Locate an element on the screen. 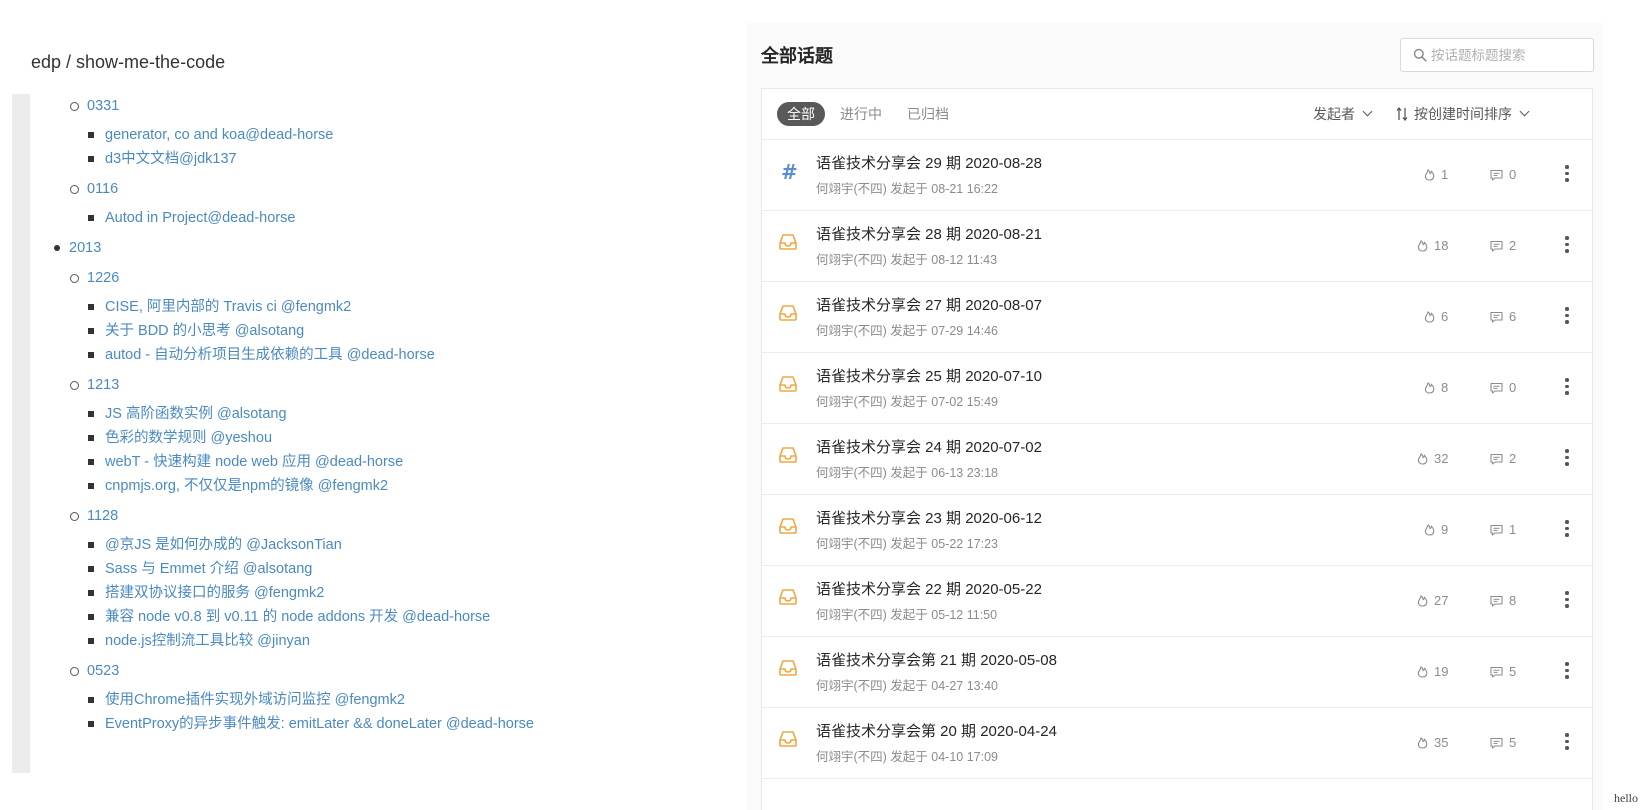 The height and width of the screenshot is (810, 1642). watermark: hello is located at coordinates (1626, 798).